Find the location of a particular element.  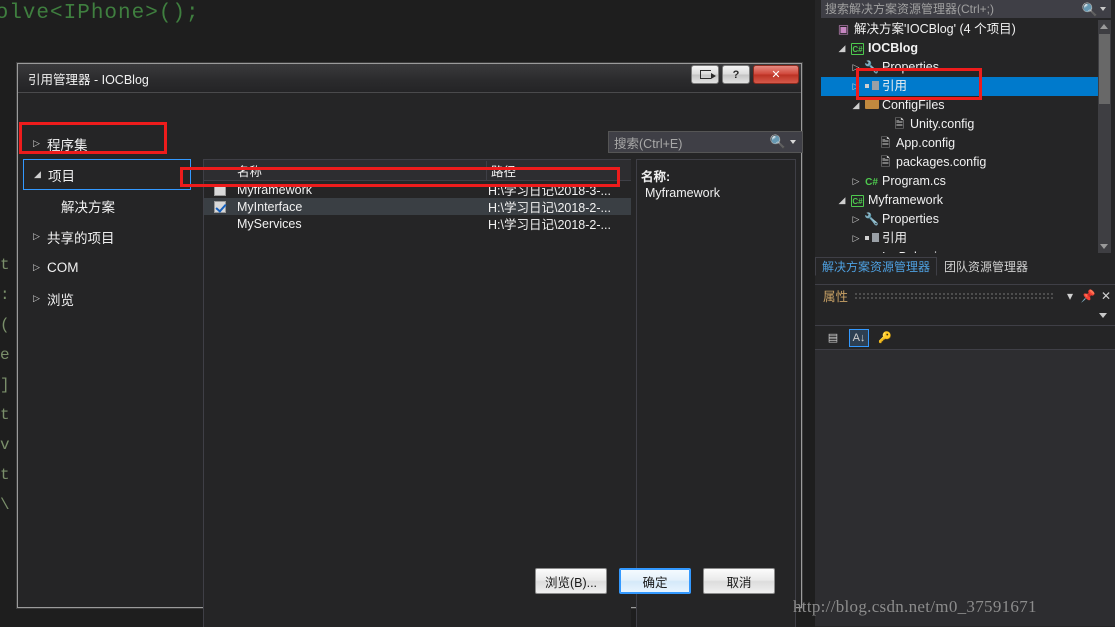

property-pages-icon-glyph: 🔑 is located at coordinates (885, 338).